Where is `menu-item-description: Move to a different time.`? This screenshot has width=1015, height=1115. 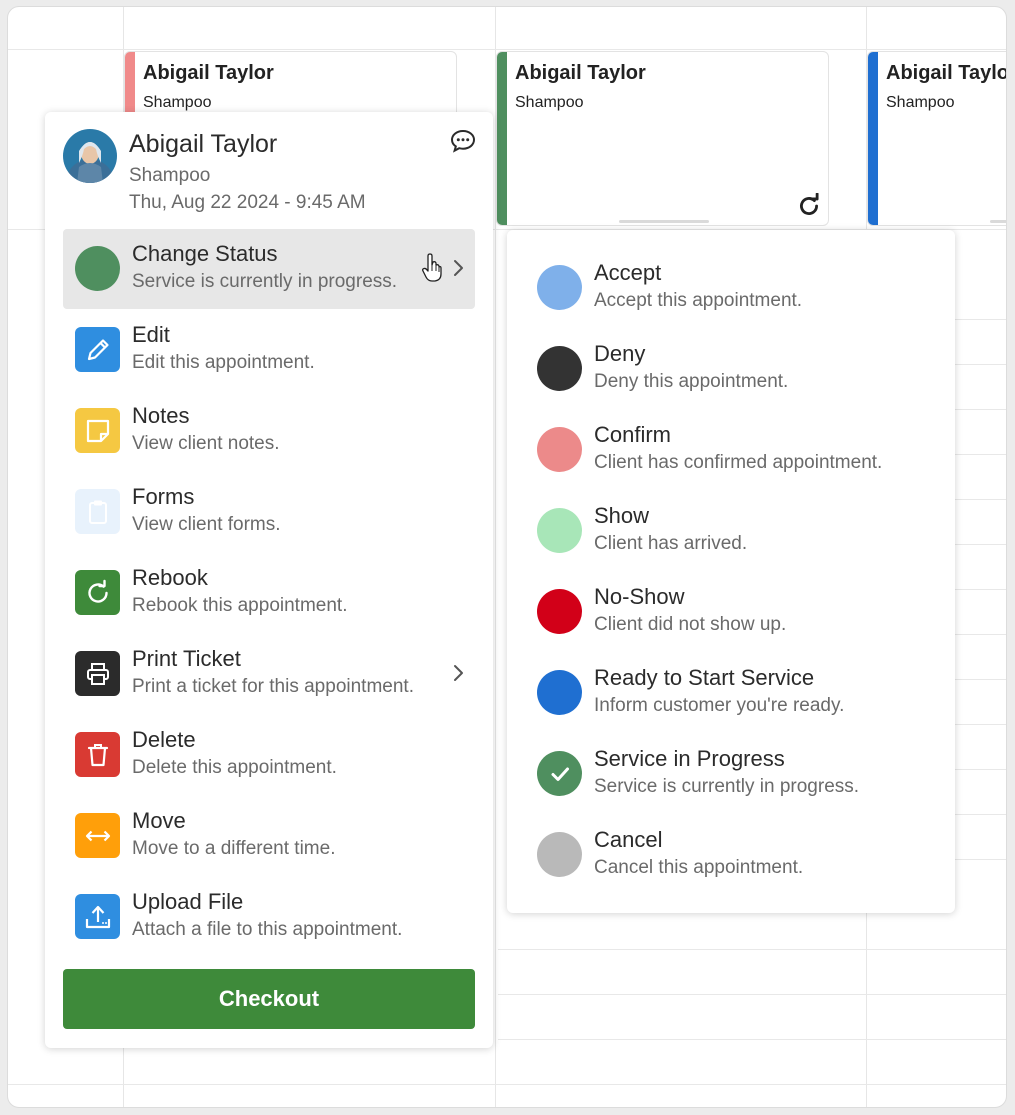
menu-item-description: Move to a different time. is located at coordinates (234, 848).